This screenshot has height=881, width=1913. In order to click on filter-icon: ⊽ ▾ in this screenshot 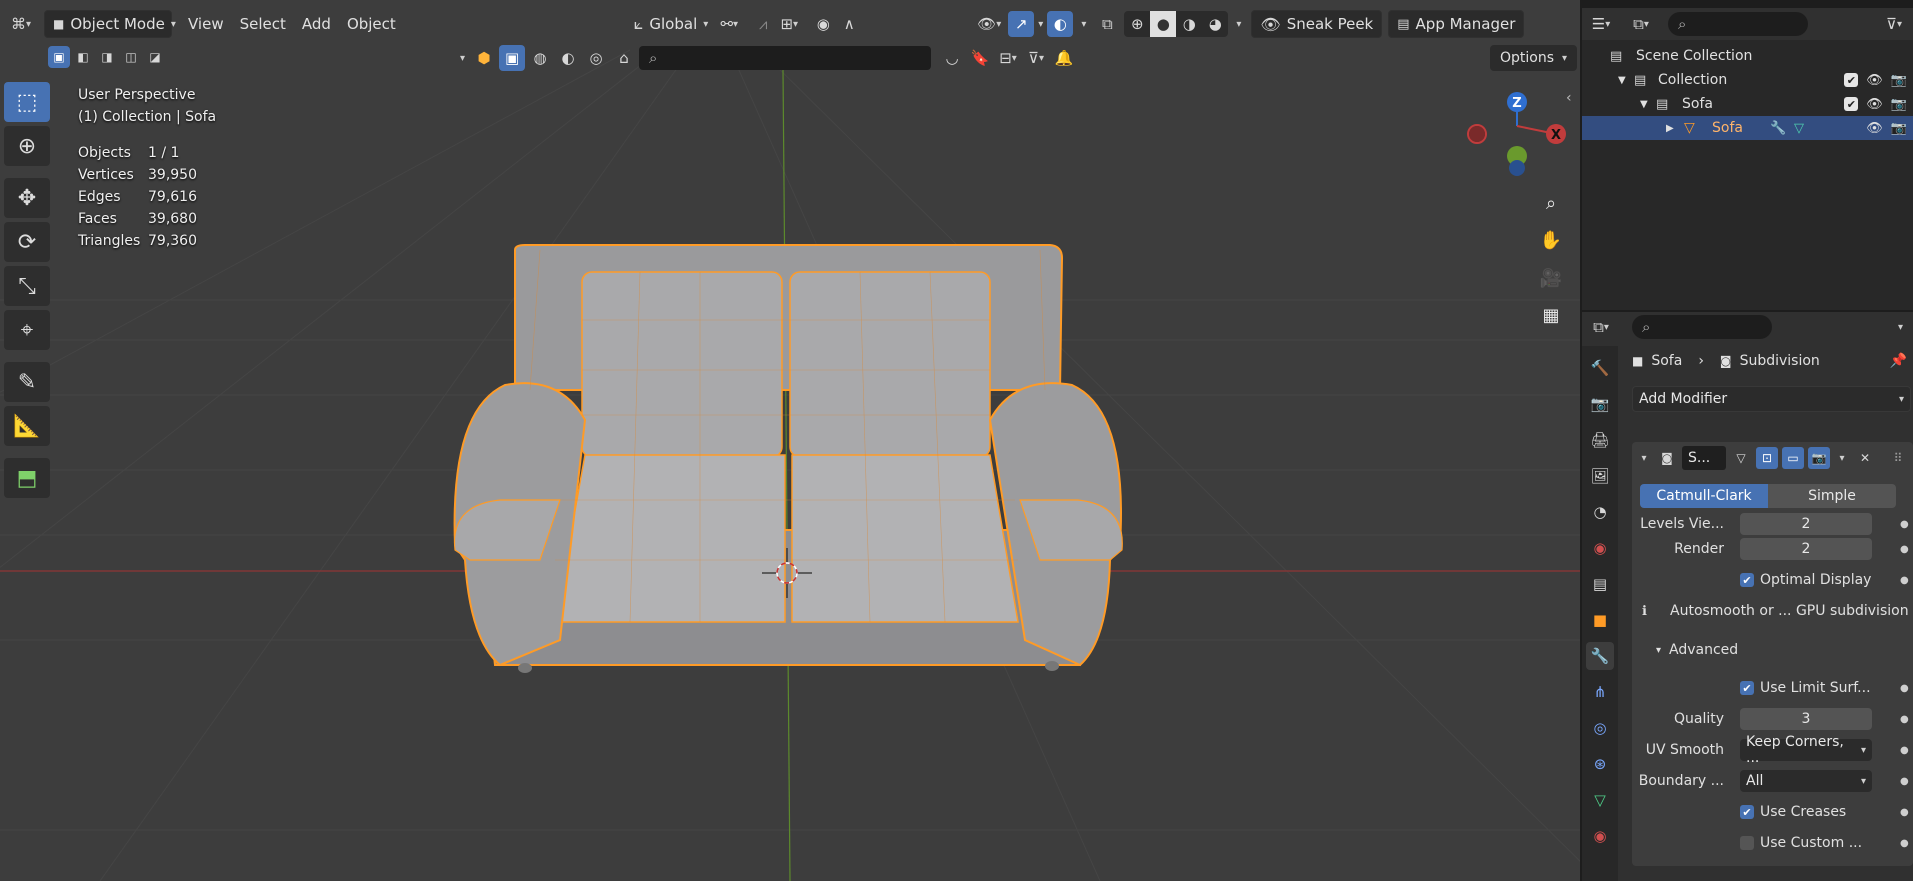, I will do `click(1036, 58)`.